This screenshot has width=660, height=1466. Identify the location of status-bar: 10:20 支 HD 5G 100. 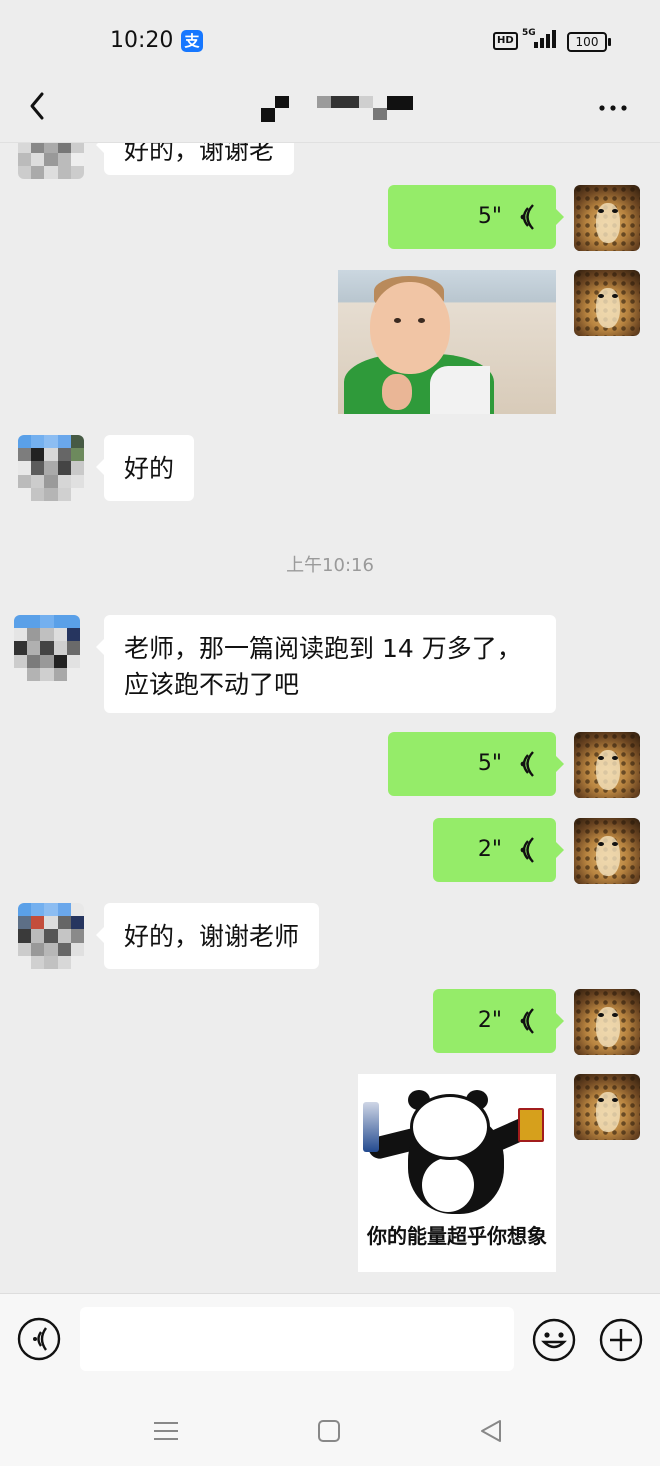
(330, 40).